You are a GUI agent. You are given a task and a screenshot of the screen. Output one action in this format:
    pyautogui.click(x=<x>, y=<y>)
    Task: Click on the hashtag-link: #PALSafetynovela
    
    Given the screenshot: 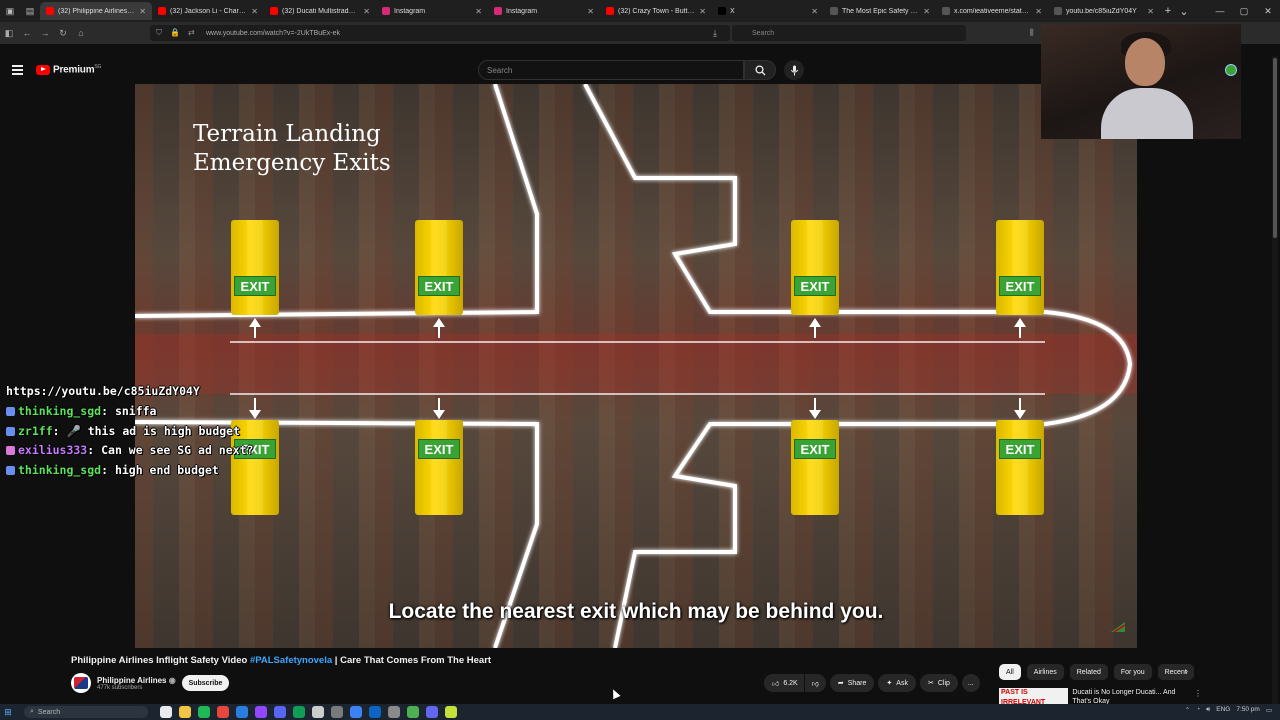 What is the action you would take?
    pyautogui.click(x=291, y=660)
    